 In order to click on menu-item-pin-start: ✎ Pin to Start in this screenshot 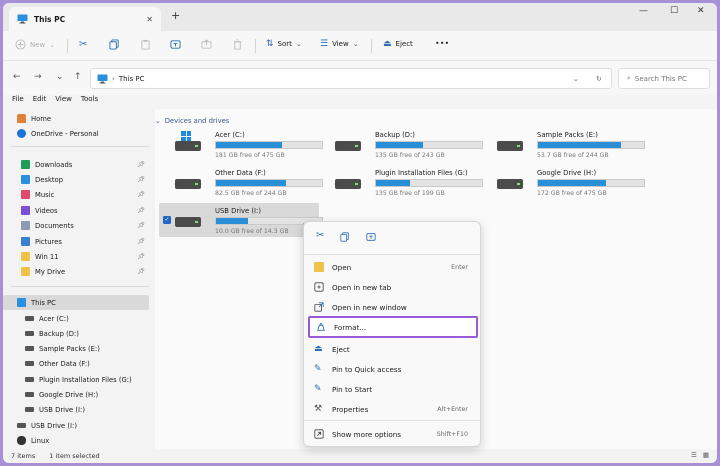, I will do `click(393, 389)`.